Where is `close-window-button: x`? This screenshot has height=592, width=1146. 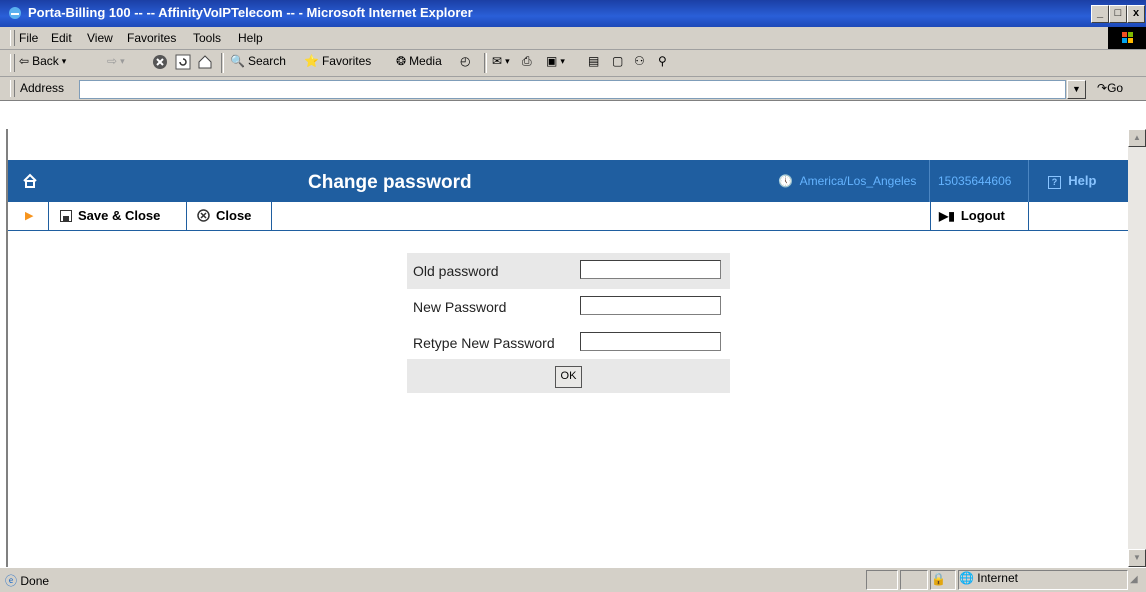
close-window-button: x is located at coordinates (1136, 14).